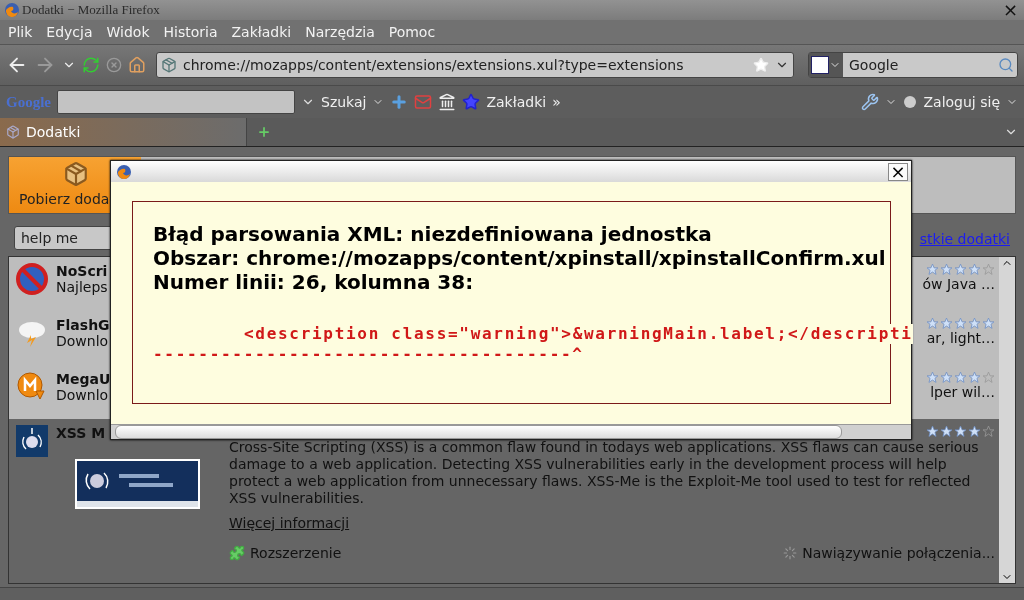 Image resolution: width=1024 pixels, height=600 pixels. What do you see at coordinates (447, 102) in the screenshot?
I see `bank-icon` at bounding box center [447, 102].